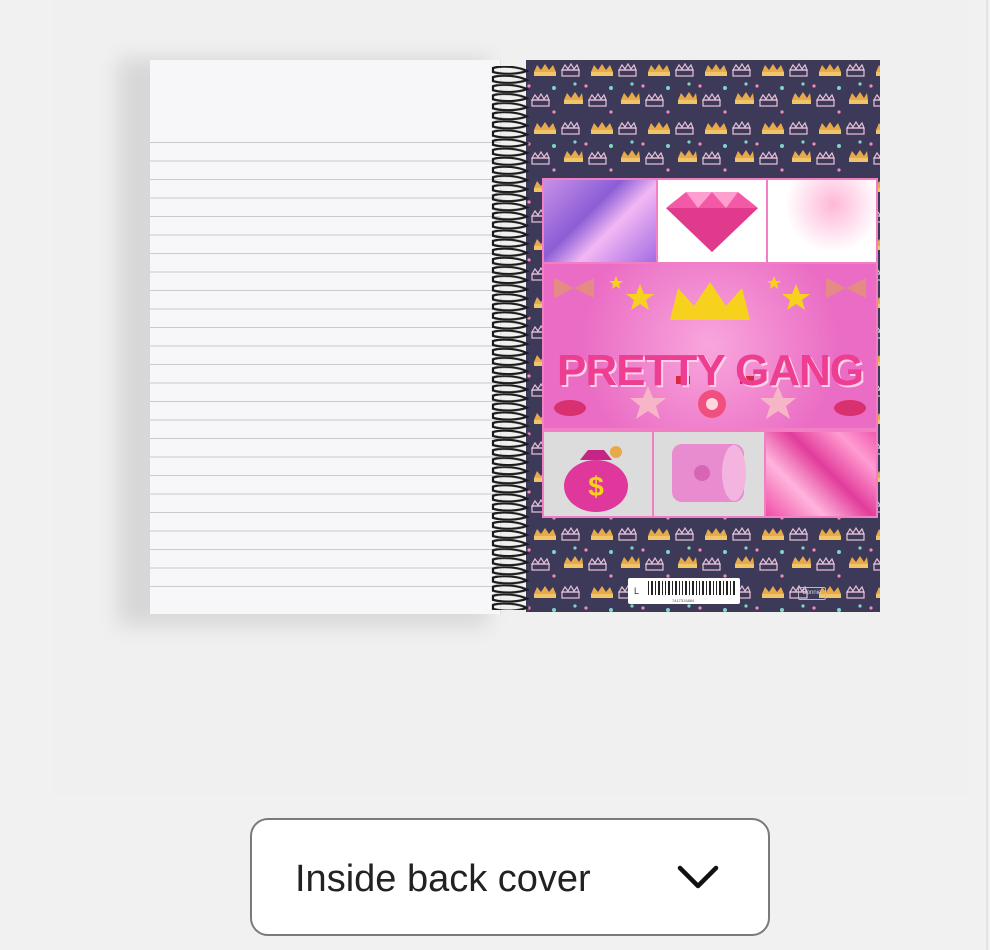 The width and height of the screenshot is (990, 950). I want to click on spiral-binding, so click(510, 338).